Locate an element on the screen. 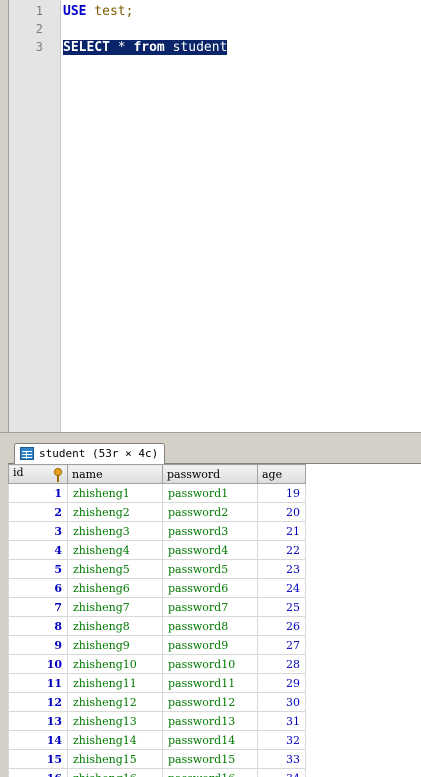 This screenshot has width=421, height=777. code-line-3: SELECT * from student is located at coordinates (145, 48).